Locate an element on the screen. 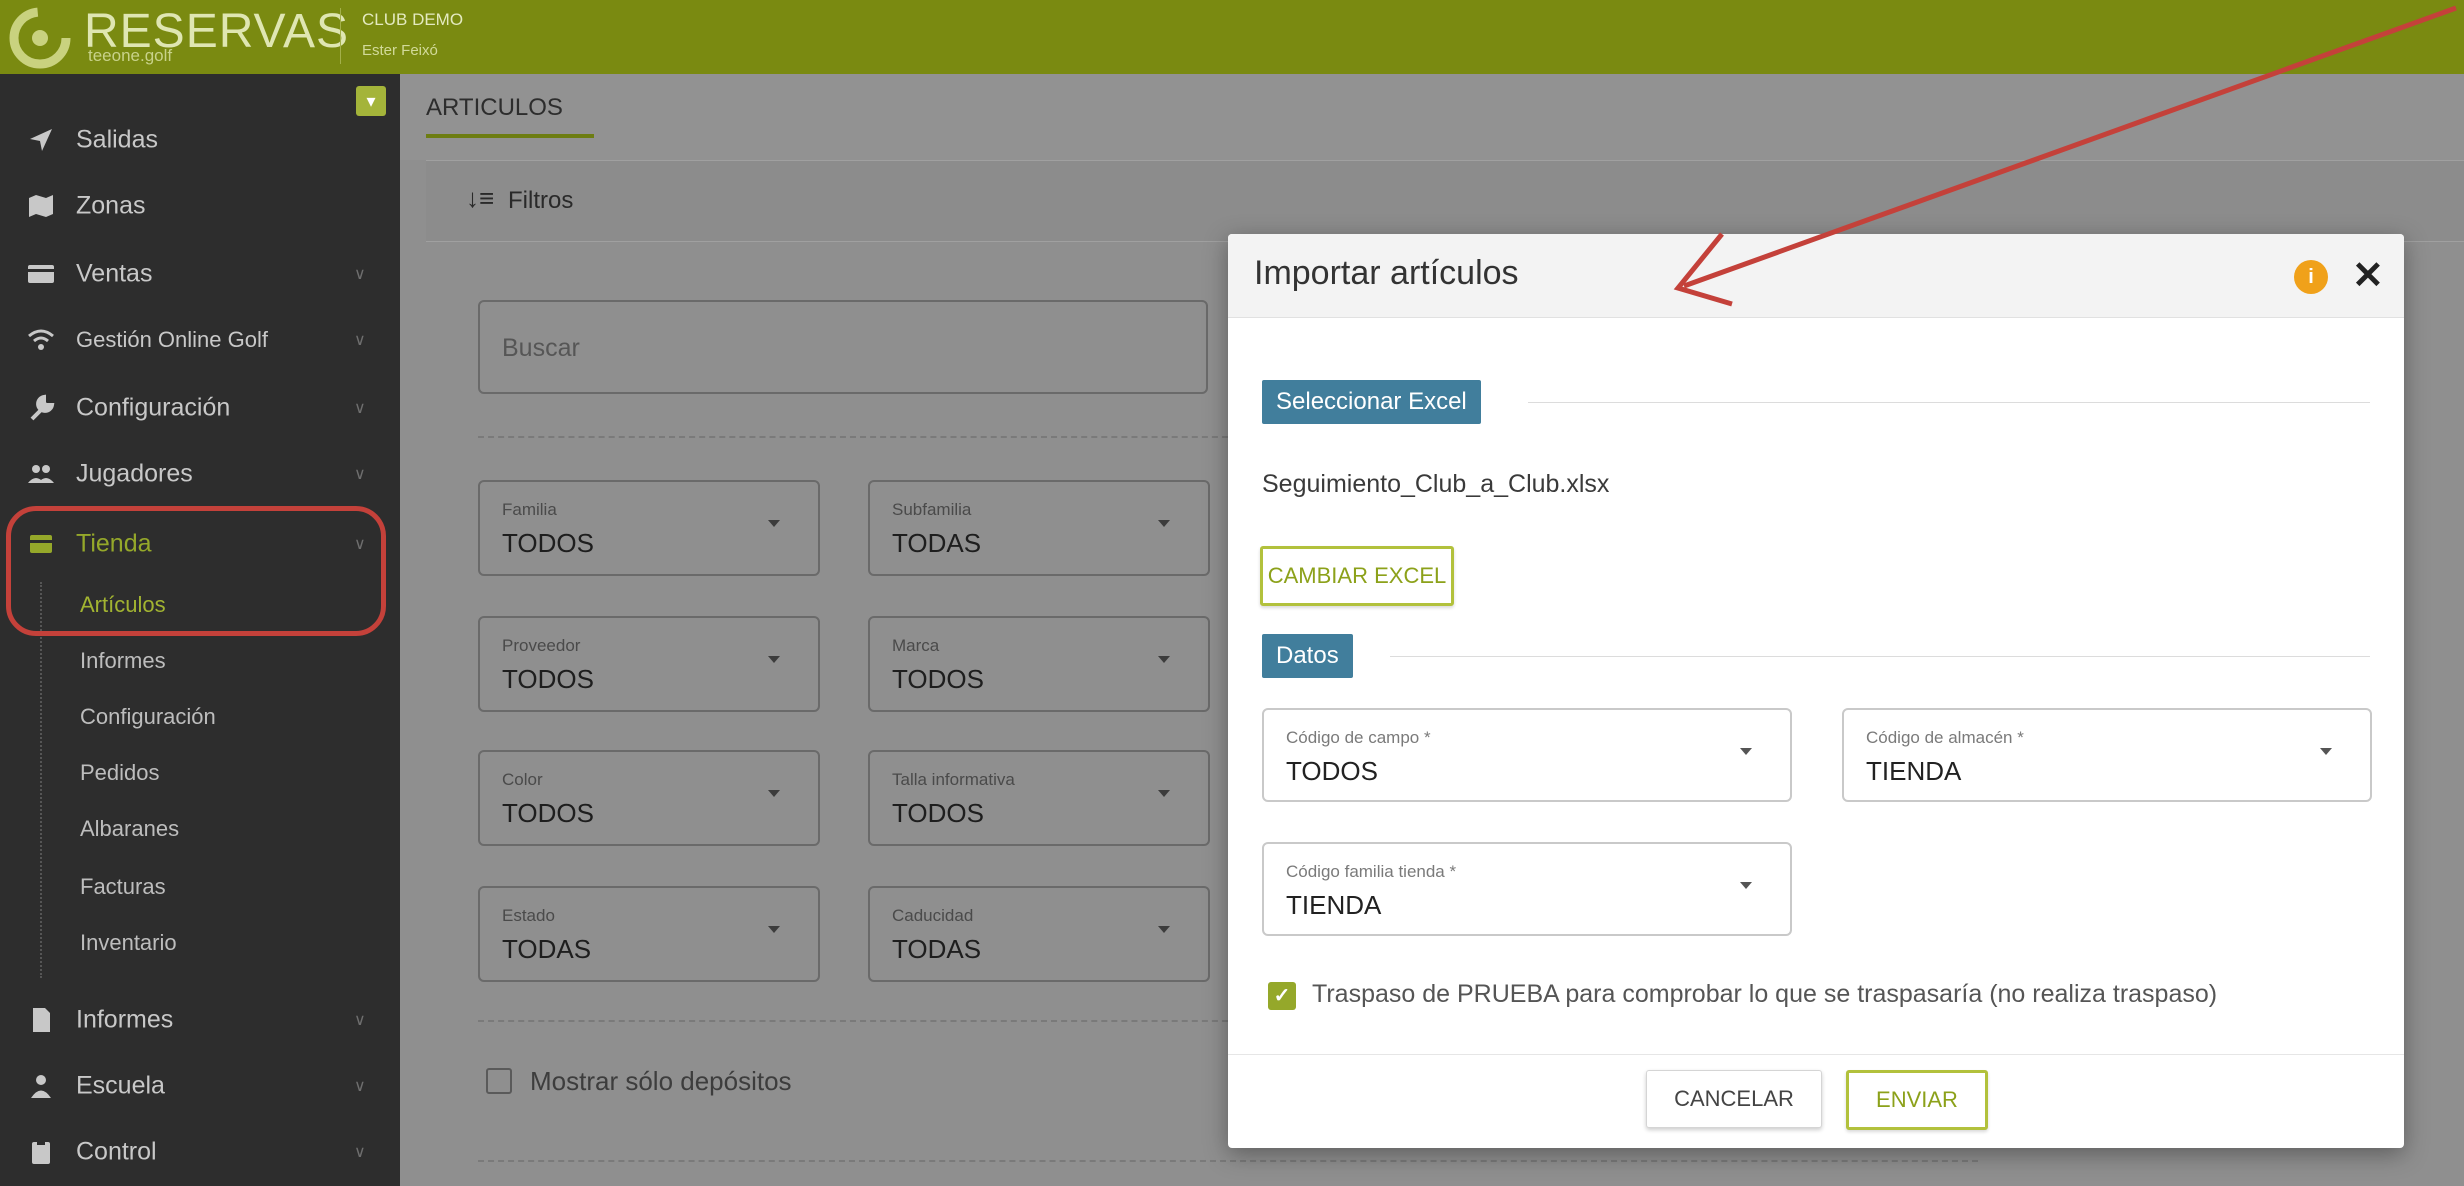 The width and height of the screenshot is (2464, 1186). club-name: CLUB DEMO is located at coordinates (412, 20).